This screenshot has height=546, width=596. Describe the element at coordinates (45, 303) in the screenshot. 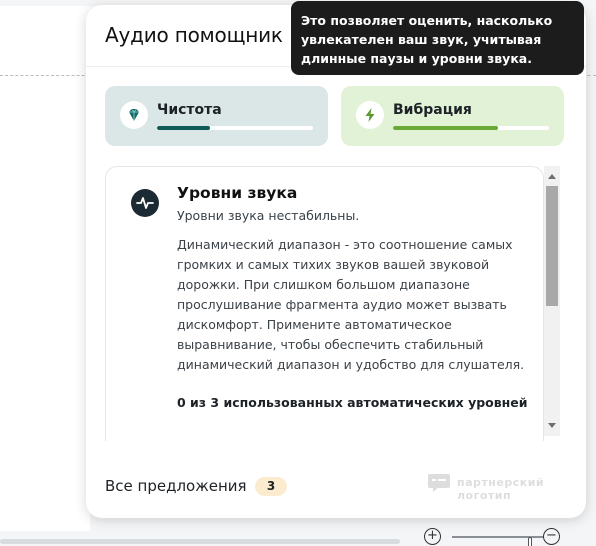

I see `canvas-sheet-lower` at that location.